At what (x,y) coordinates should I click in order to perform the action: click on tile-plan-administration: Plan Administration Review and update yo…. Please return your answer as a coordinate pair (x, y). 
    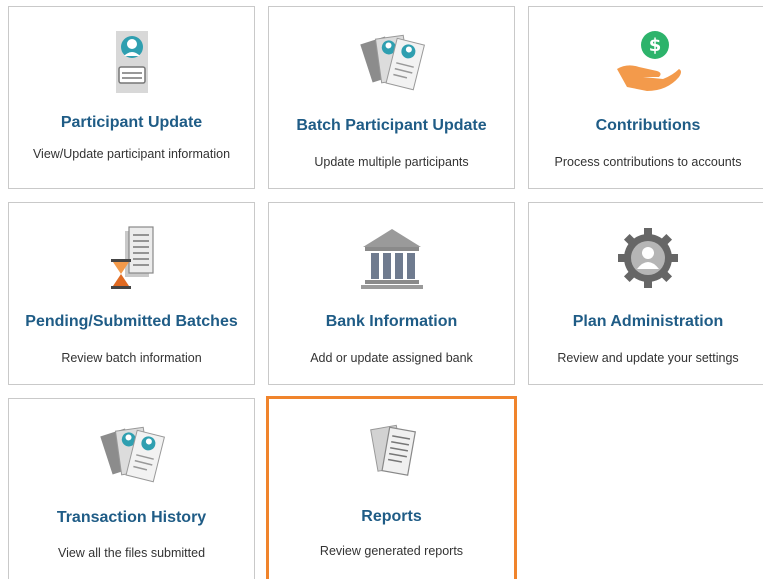
    Looking at the image, I should click on (645, 293).